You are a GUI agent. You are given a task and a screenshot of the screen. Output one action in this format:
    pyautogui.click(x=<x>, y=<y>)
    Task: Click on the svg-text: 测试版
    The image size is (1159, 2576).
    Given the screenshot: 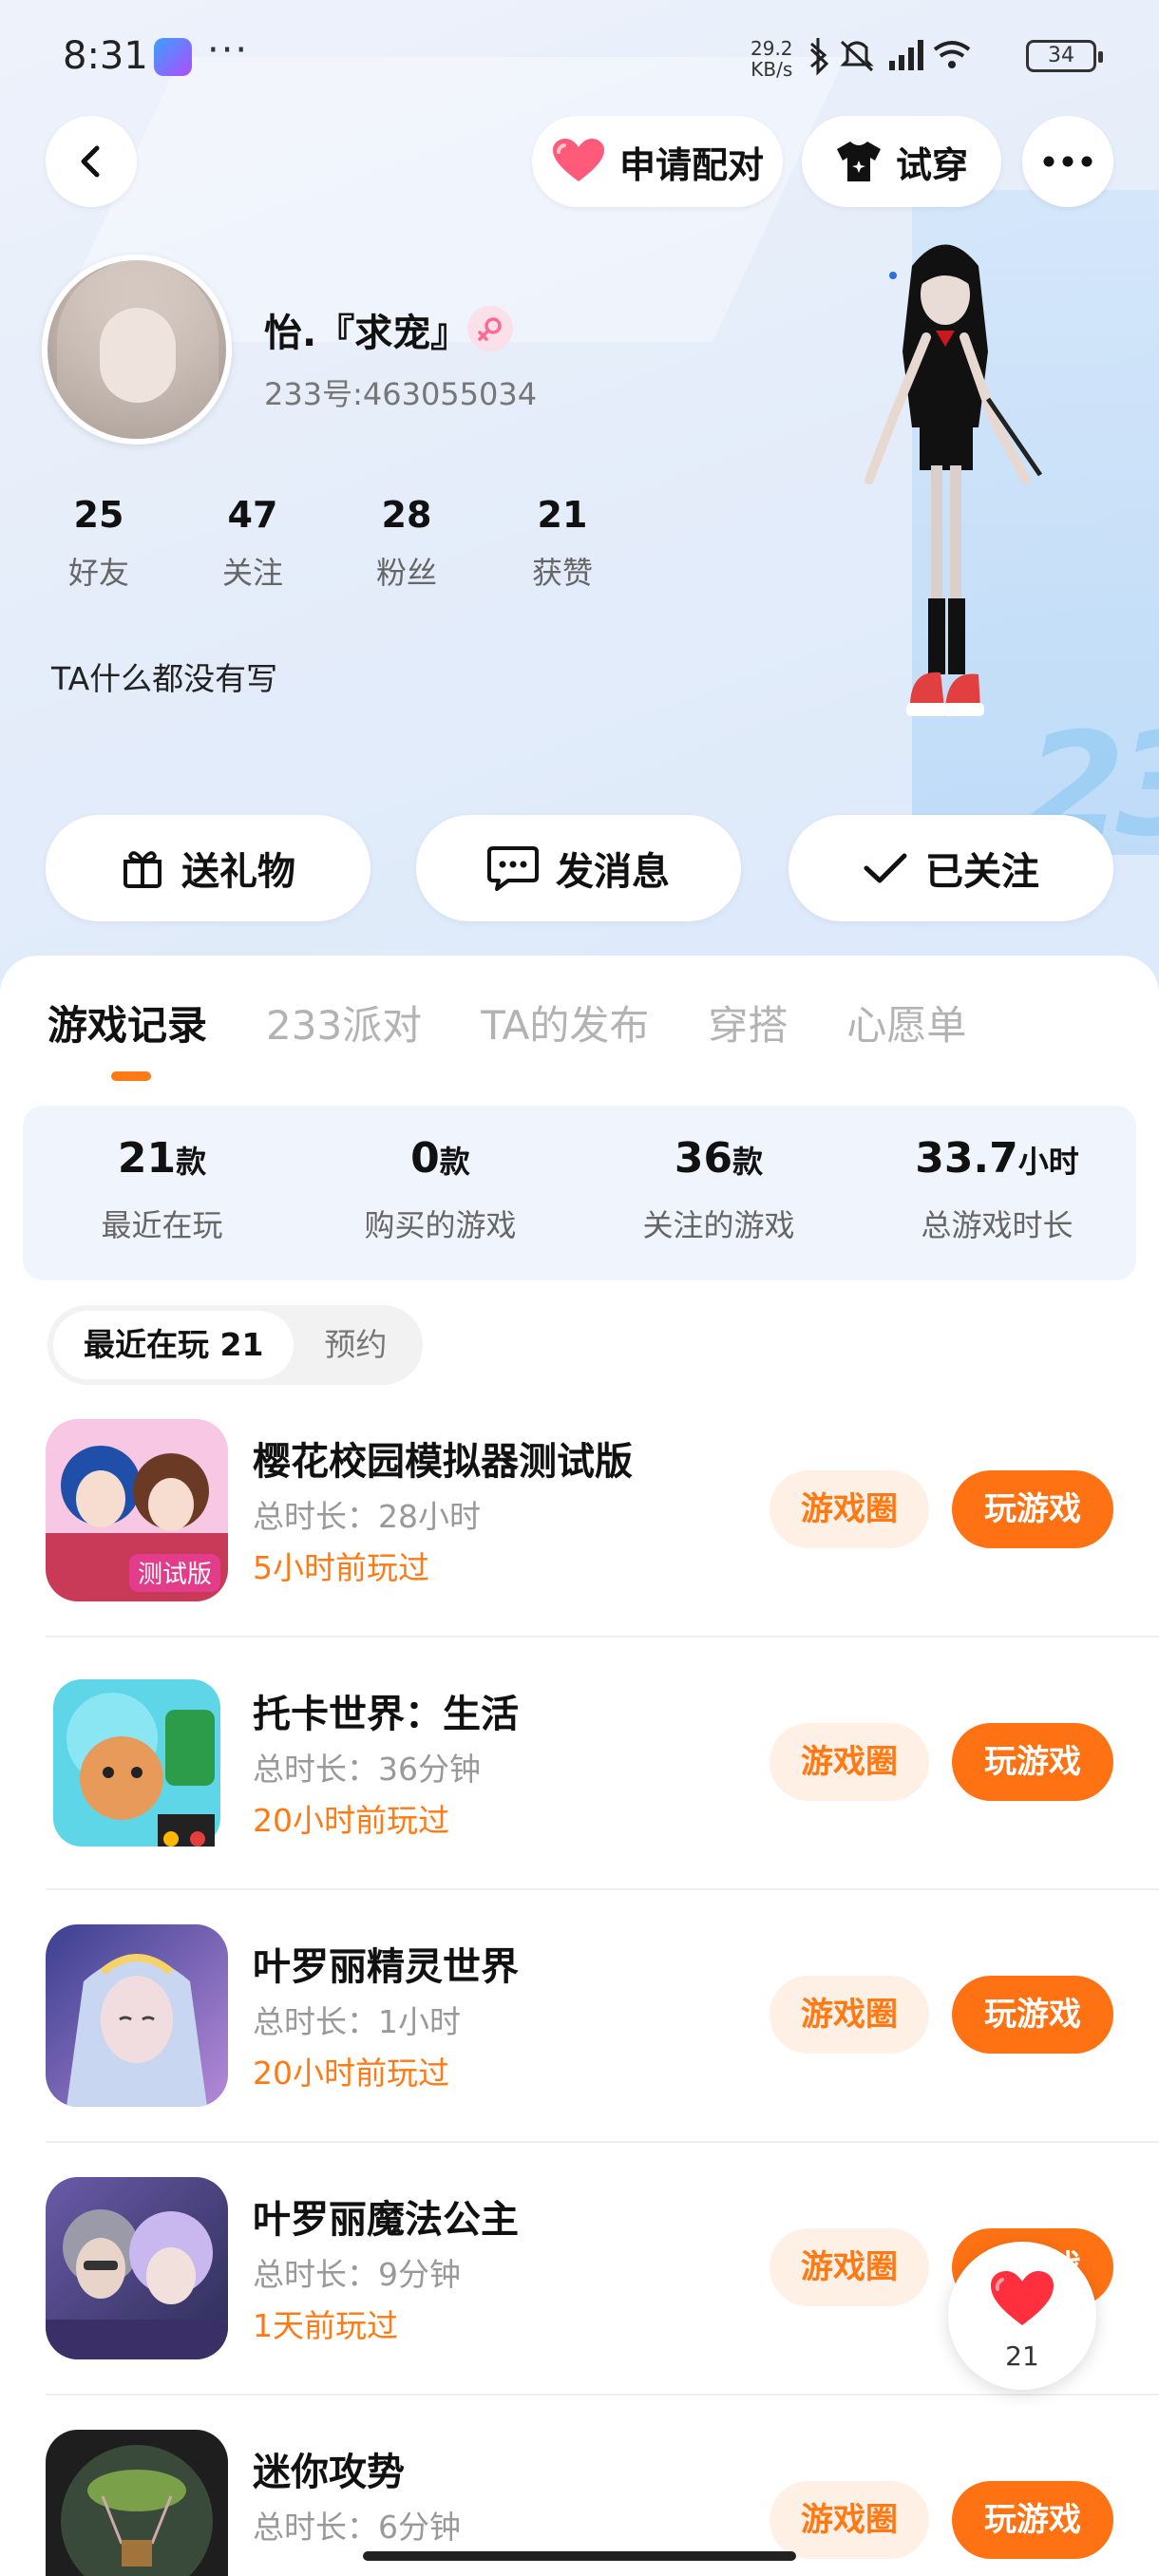 What is the action you would take?
    pyautogui.click(x=175, y=1575)
    